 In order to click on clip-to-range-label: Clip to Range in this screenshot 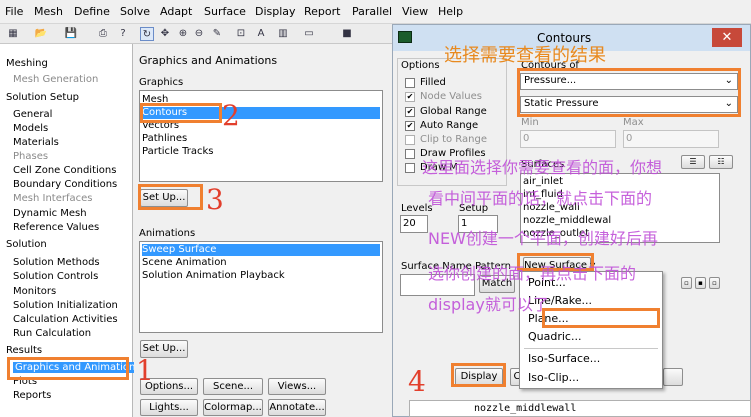, I will do `click(453, 139)`.